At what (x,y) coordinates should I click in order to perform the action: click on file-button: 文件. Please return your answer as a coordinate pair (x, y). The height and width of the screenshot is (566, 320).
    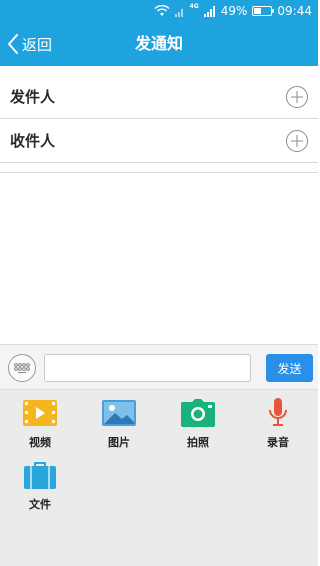
    Looking at the image, I should click on (40, 486).